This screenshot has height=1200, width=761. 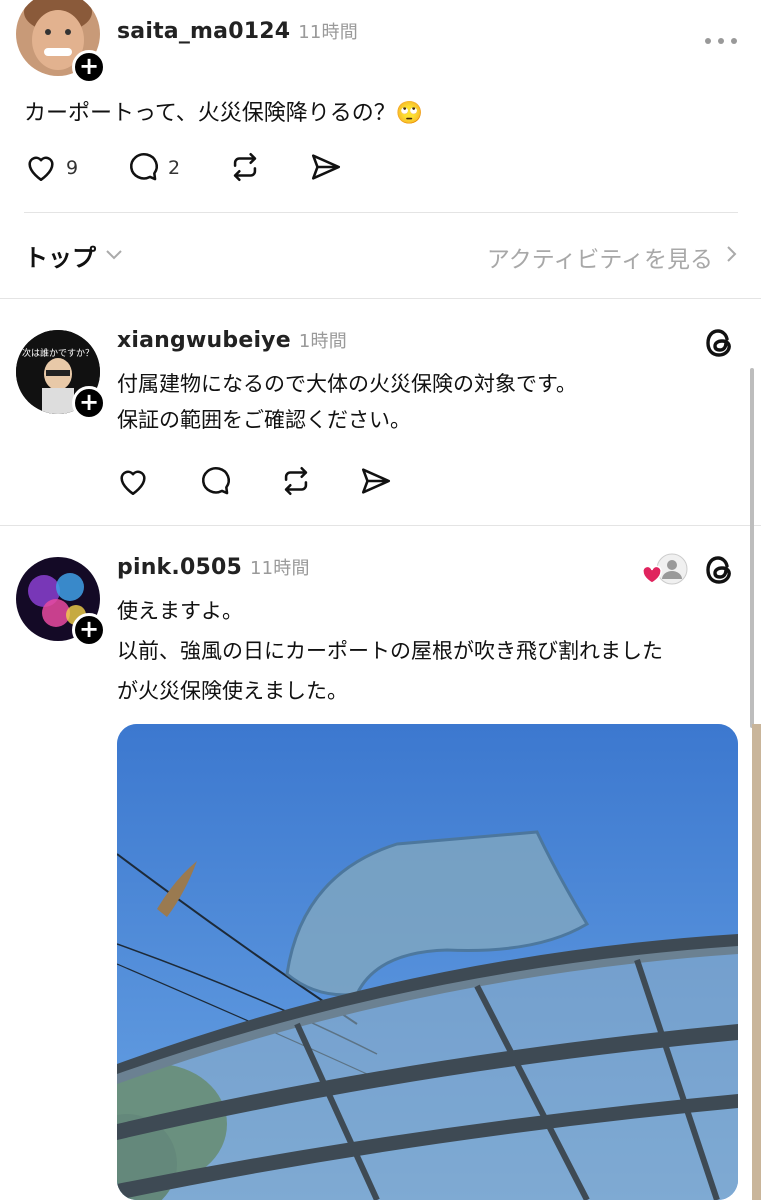 I want to click on more-options-icon, so click(x=721, y=37).